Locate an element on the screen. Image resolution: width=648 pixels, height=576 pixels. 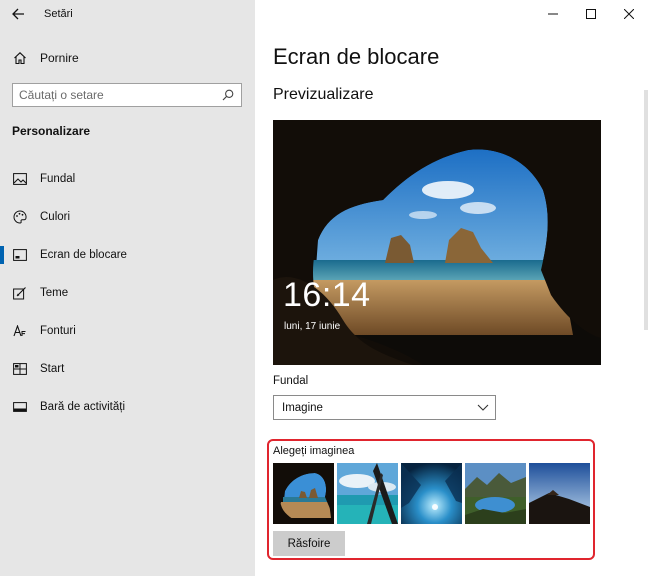
taskbar-icon is located at coordinates (20, 407).